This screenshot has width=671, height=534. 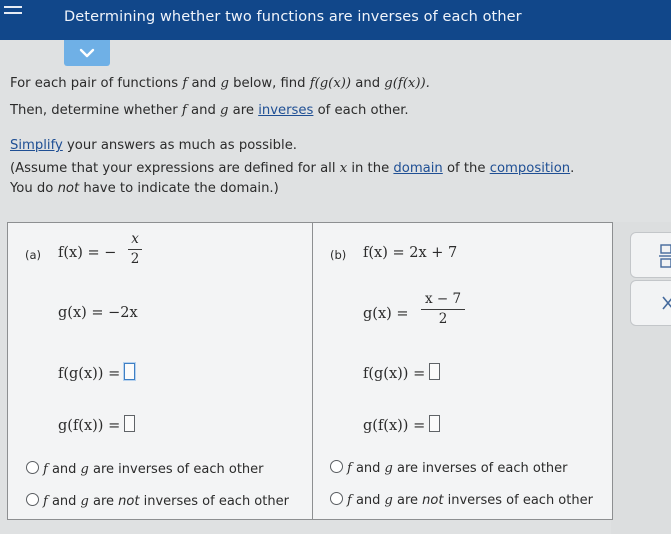 I want to click on part-a-g-definition: g(x) = −2x, so click(x=98, y=313).